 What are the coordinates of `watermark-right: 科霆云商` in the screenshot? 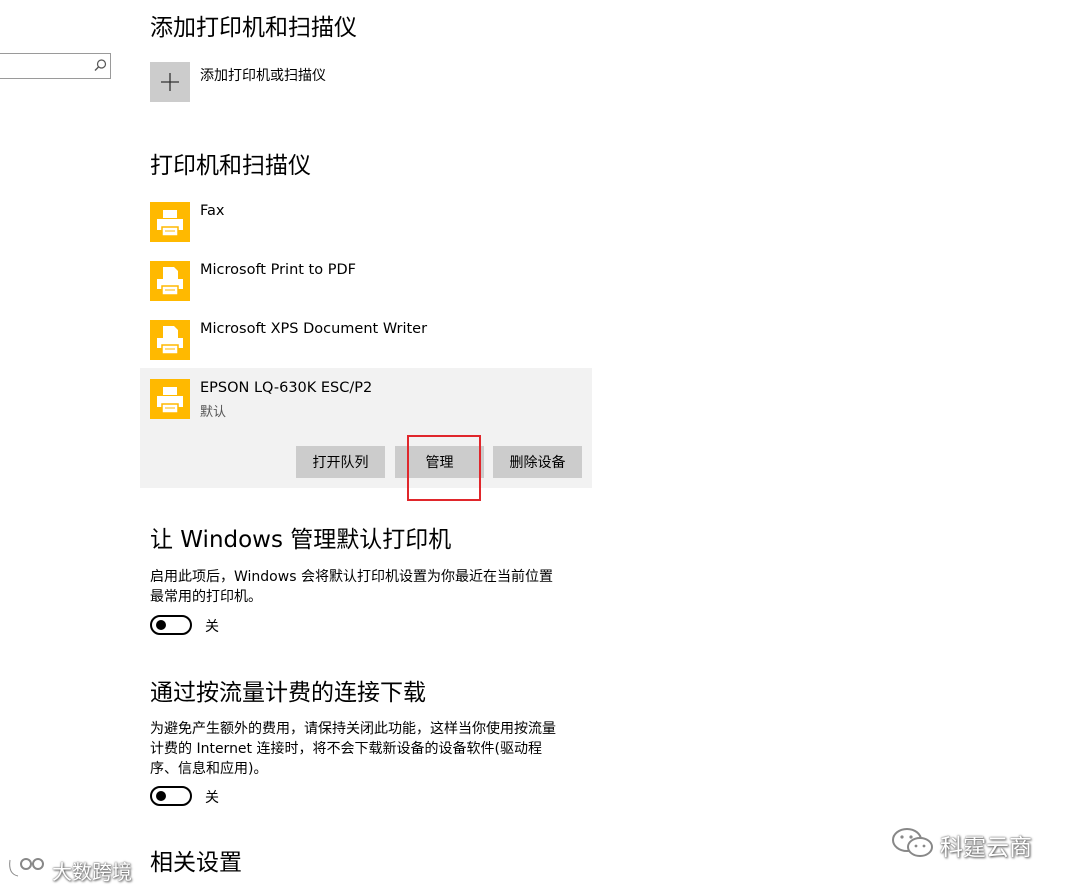 It's located at (986, 848).